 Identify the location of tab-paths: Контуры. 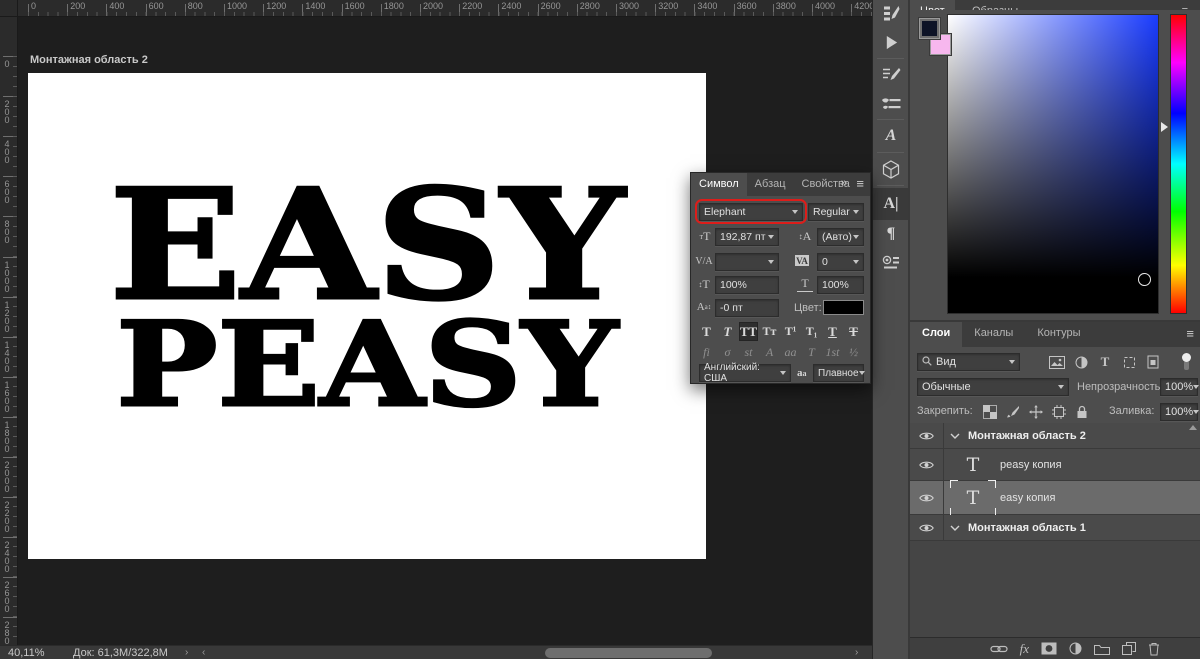
(1058, 334).